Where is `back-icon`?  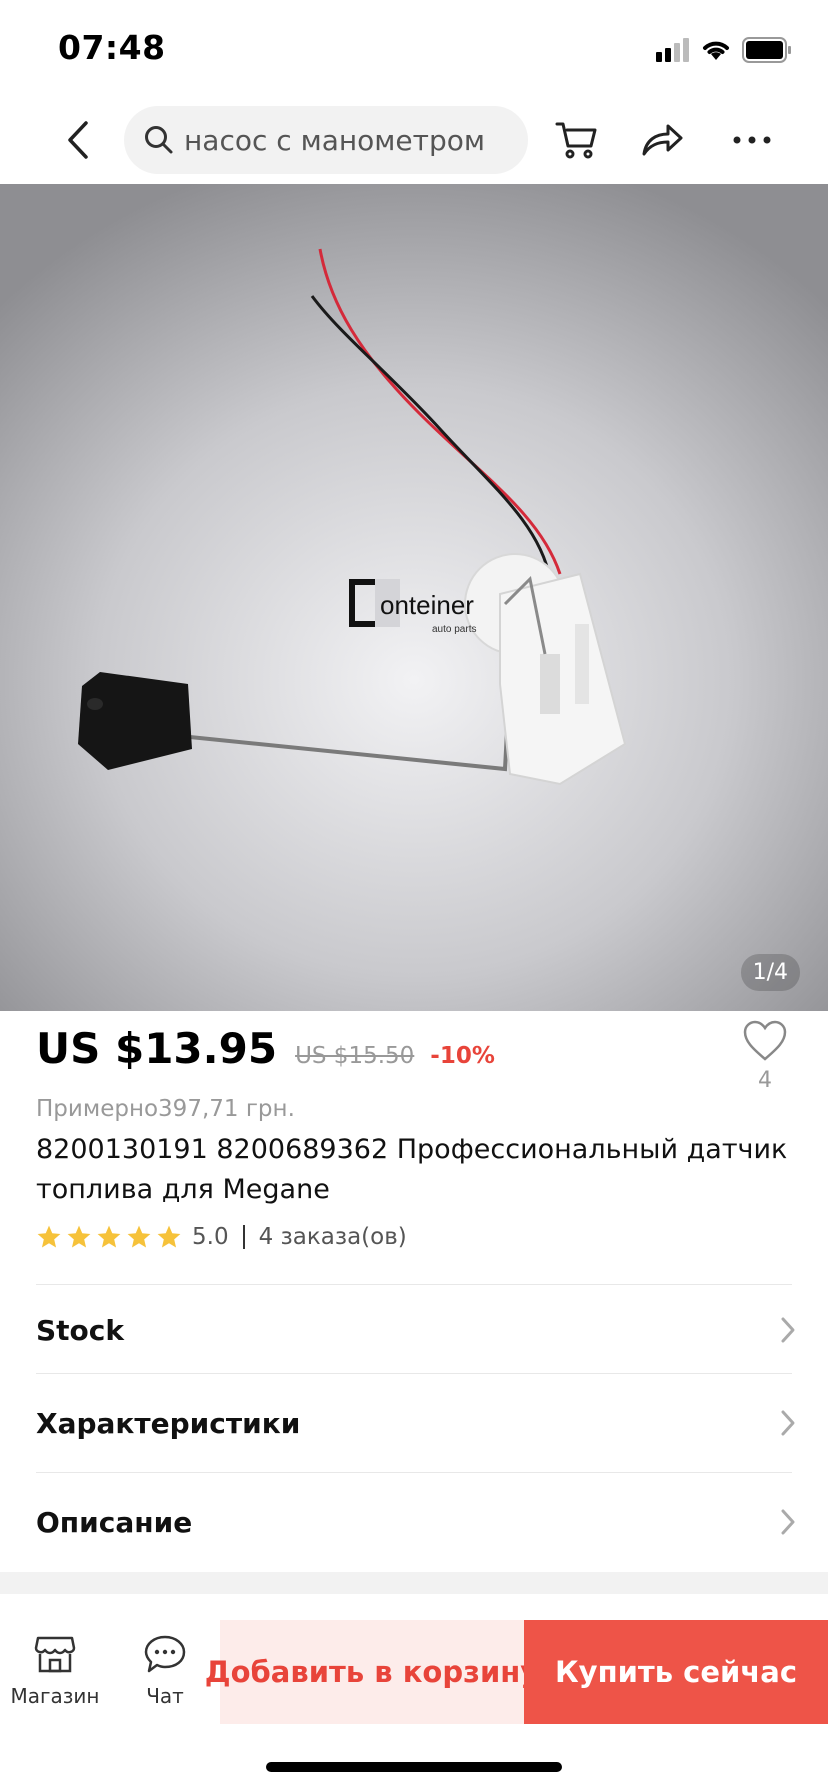
back-icon is located at coordinates (78, 140).